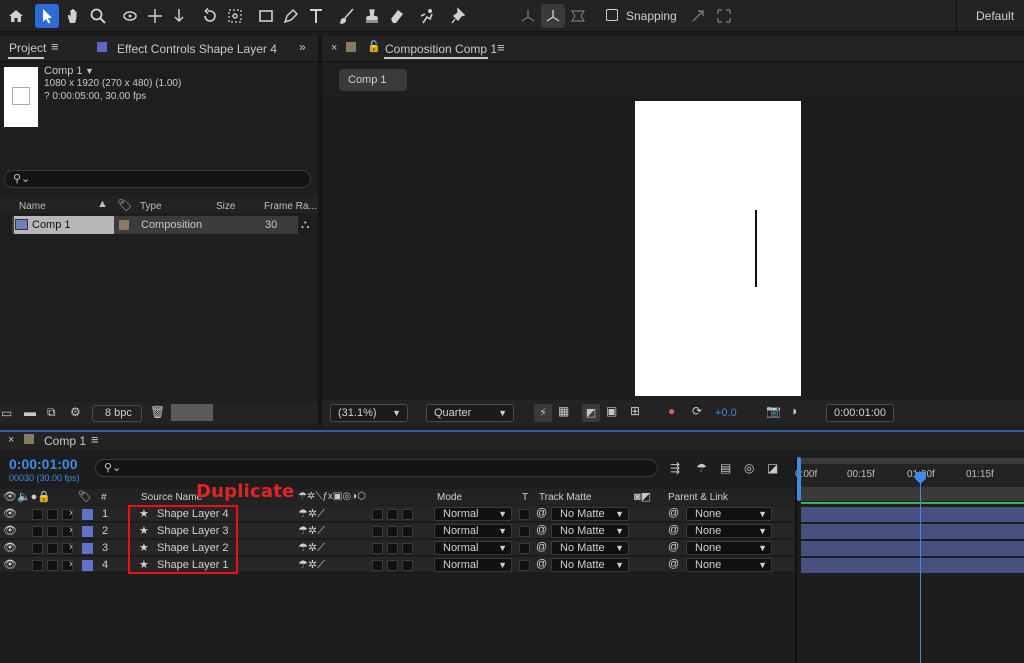  I want to click on project-row-name: Comp 1, so click(64, 225).